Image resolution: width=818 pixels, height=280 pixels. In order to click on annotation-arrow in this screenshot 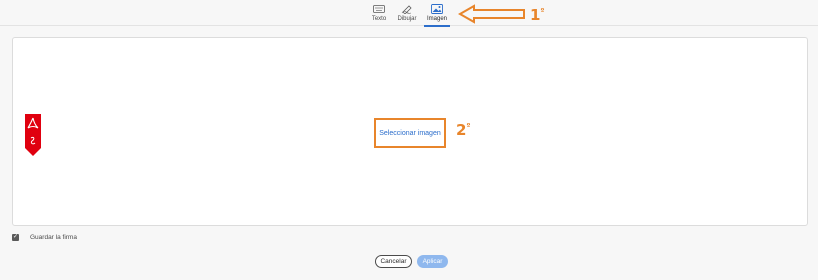, I will do `click(491, 14)`.